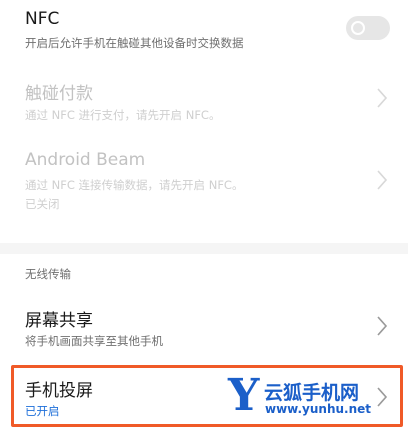  I want to click on touch-pay-row: 触碰付款 通过 NFC 进行支付，请先开启 NFC。, so click(204, 99).